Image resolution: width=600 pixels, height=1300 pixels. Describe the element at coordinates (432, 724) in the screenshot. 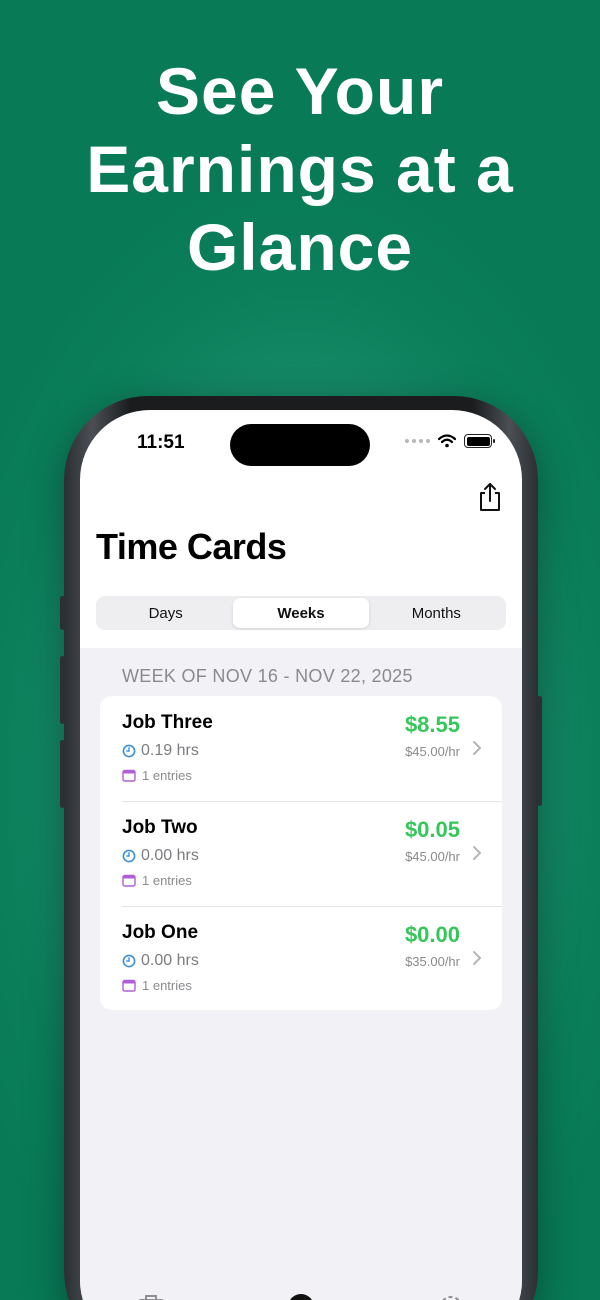

I see `job-amount: $8.55` at that location.